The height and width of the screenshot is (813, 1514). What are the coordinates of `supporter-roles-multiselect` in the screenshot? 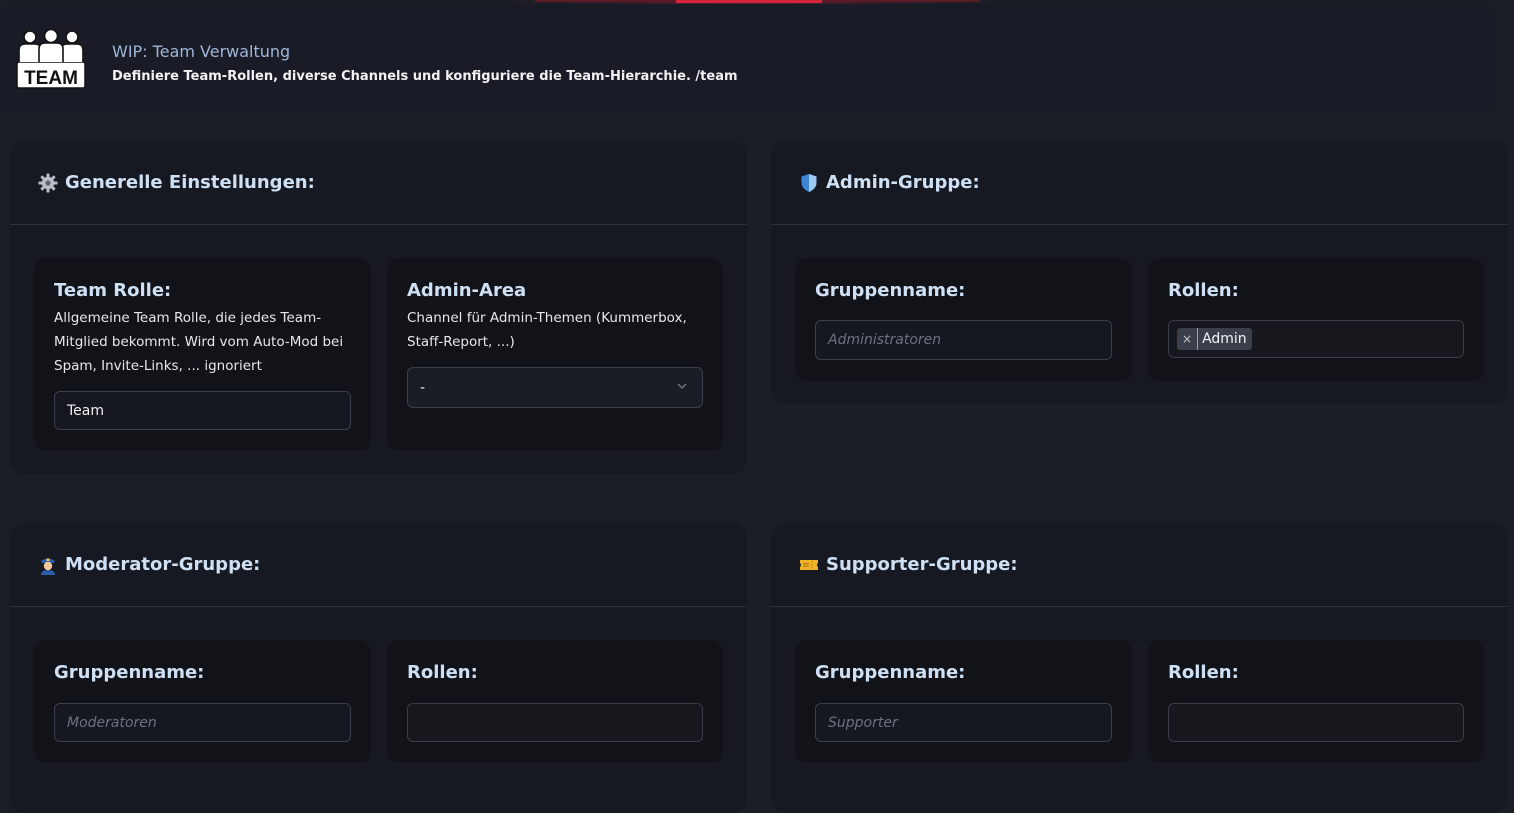 It's located at (1316, 722).